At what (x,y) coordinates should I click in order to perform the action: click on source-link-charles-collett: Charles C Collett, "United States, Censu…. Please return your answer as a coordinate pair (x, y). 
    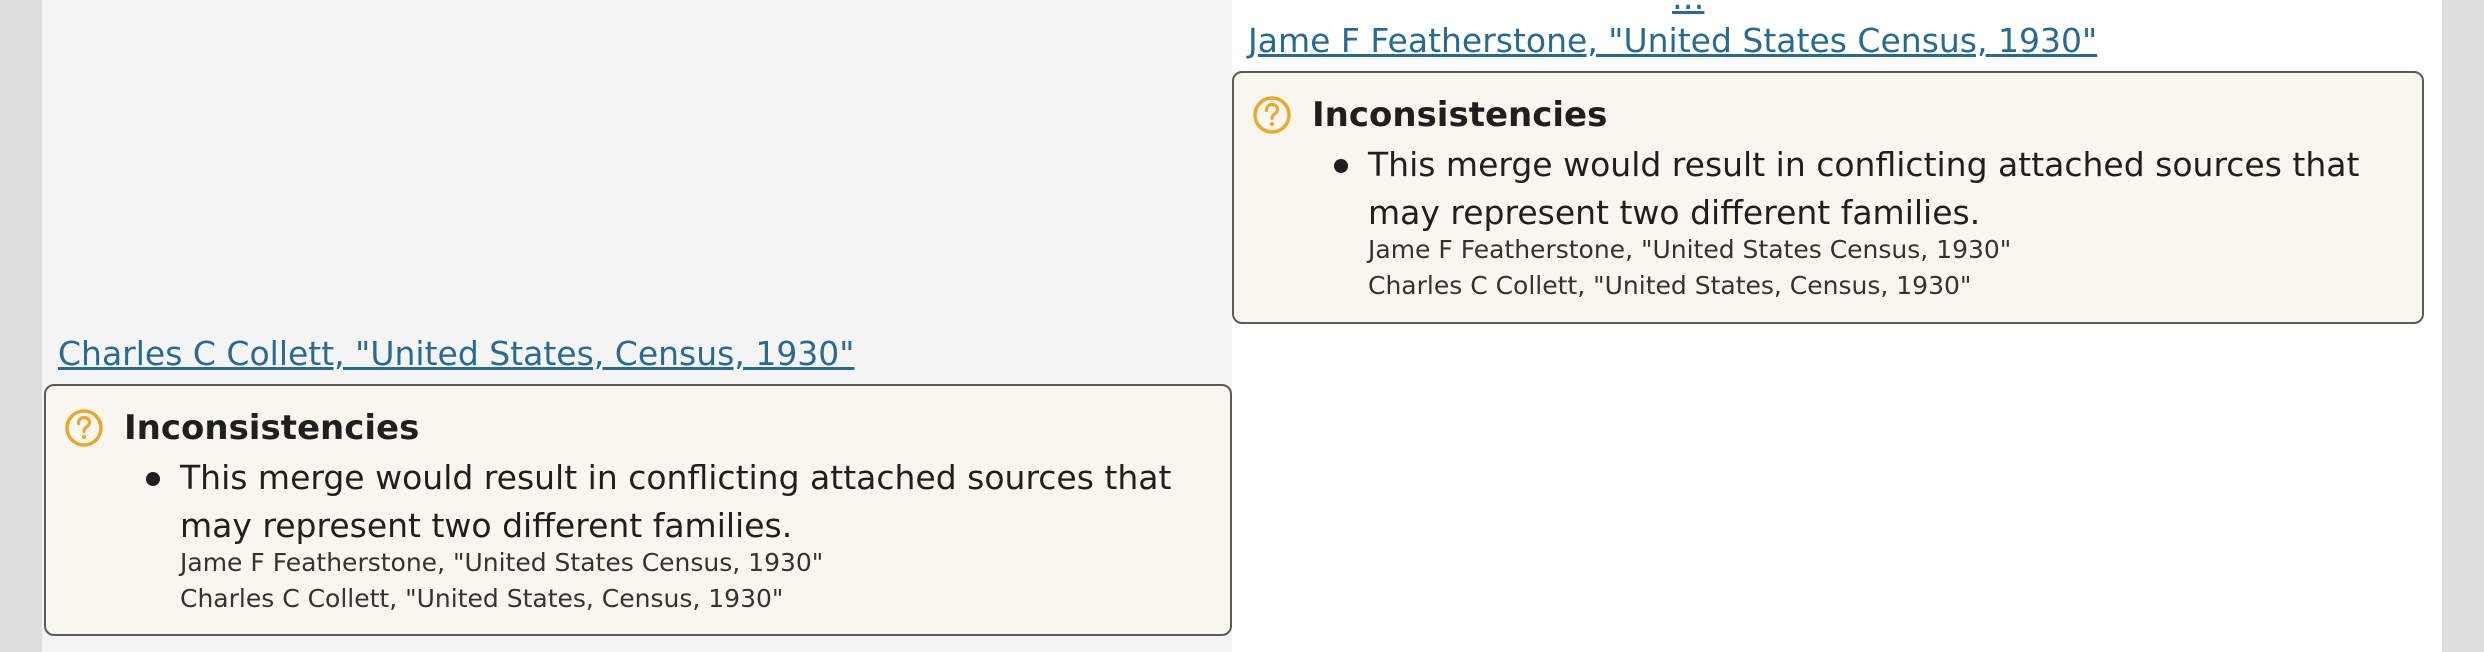
    Looking at the image, I should click on (456, 353).